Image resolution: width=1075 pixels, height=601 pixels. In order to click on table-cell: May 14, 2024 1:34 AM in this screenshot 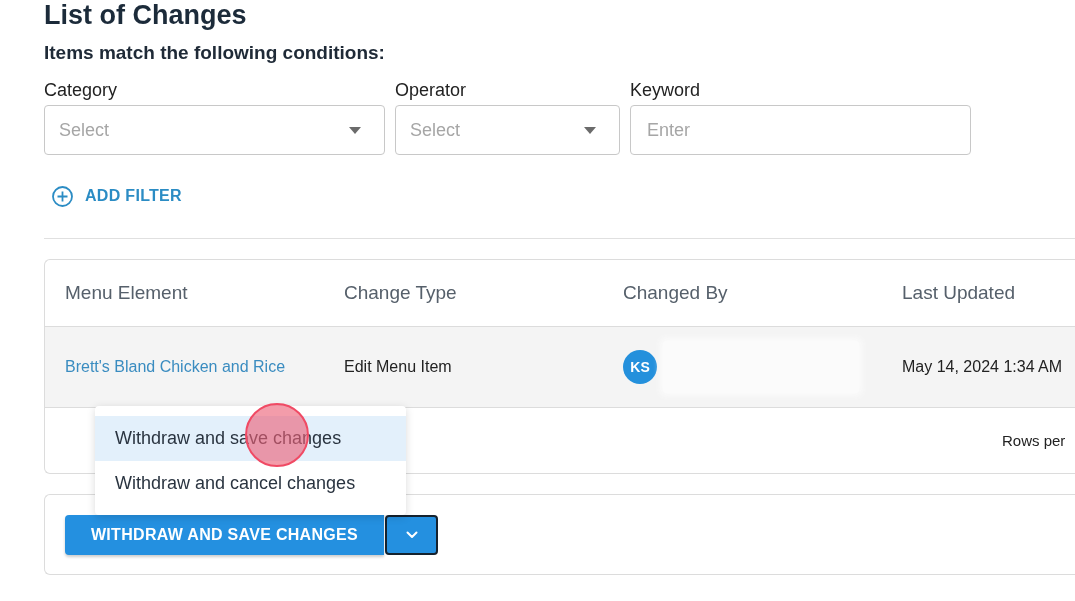, I will do `click(982, 366)`.